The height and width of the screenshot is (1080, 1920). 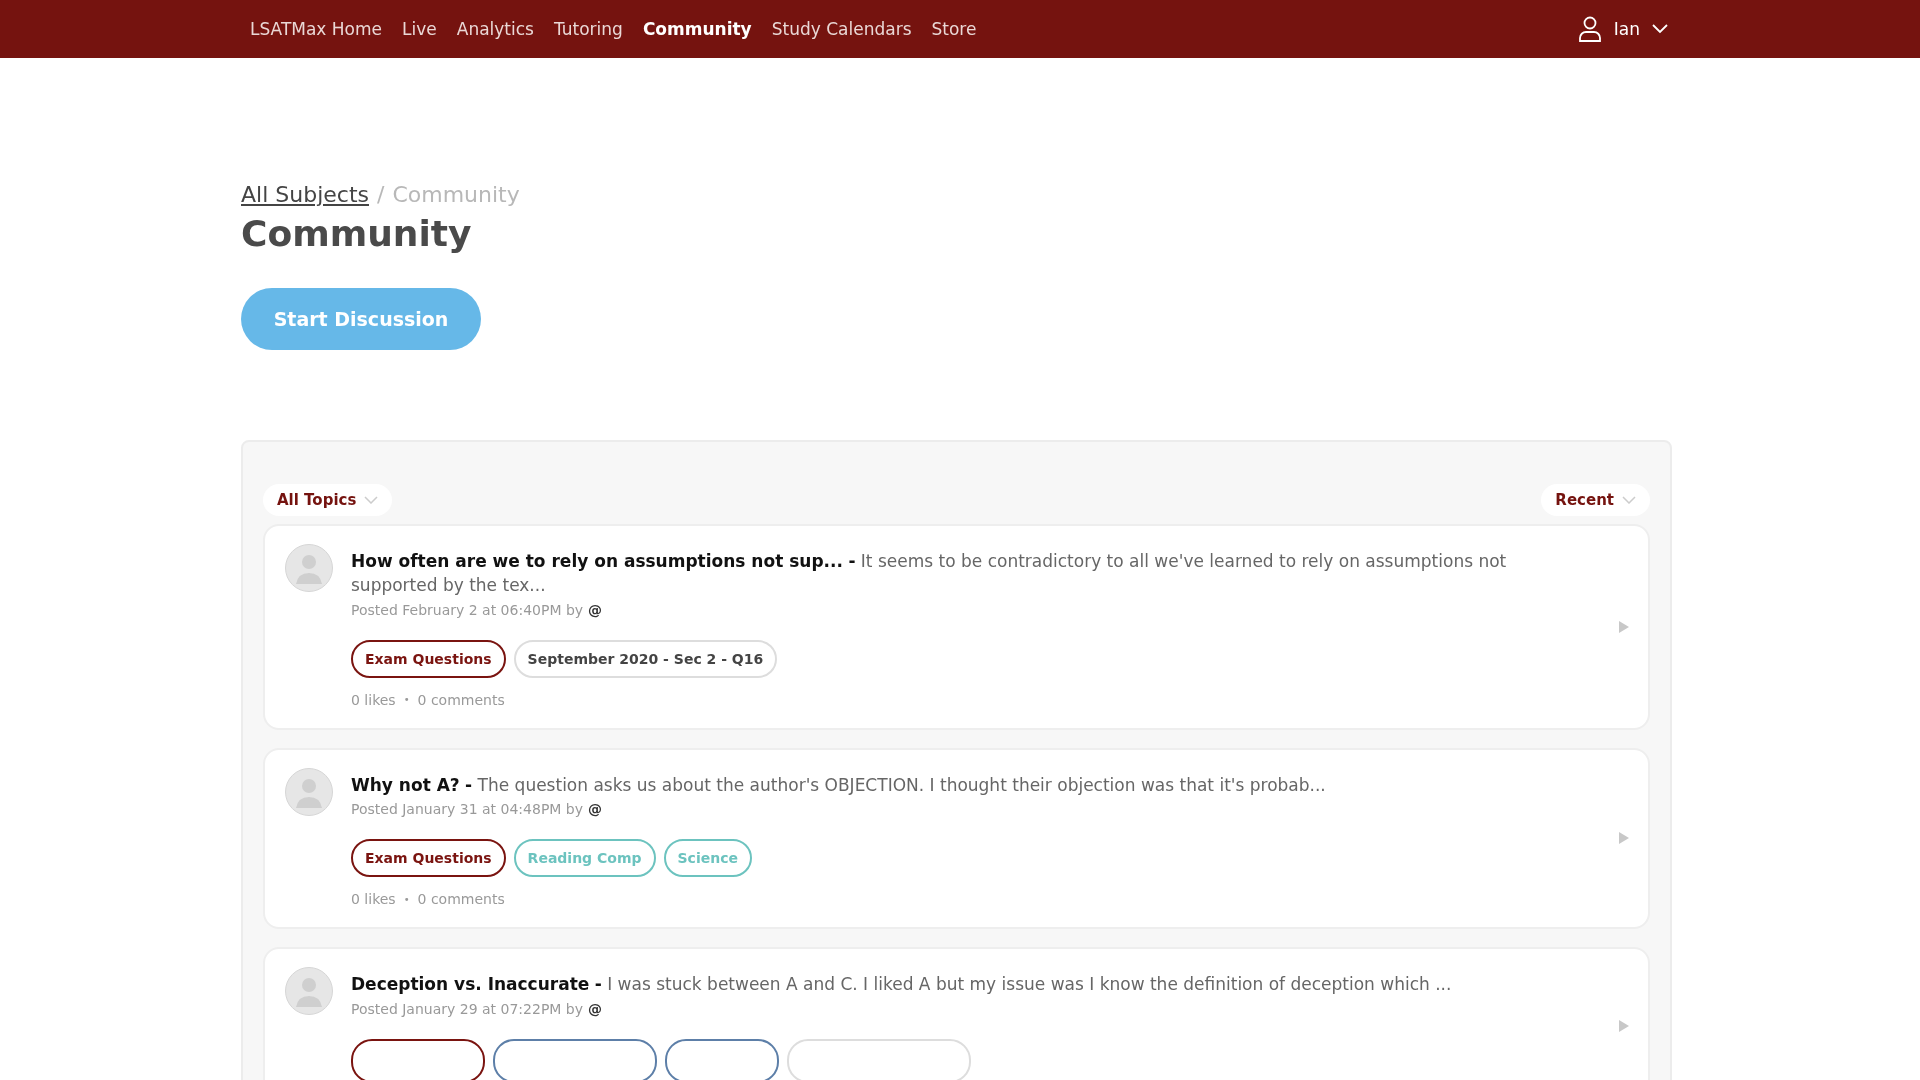 I want to click on nav-link: Tutoring, so click(x=588, y=29).